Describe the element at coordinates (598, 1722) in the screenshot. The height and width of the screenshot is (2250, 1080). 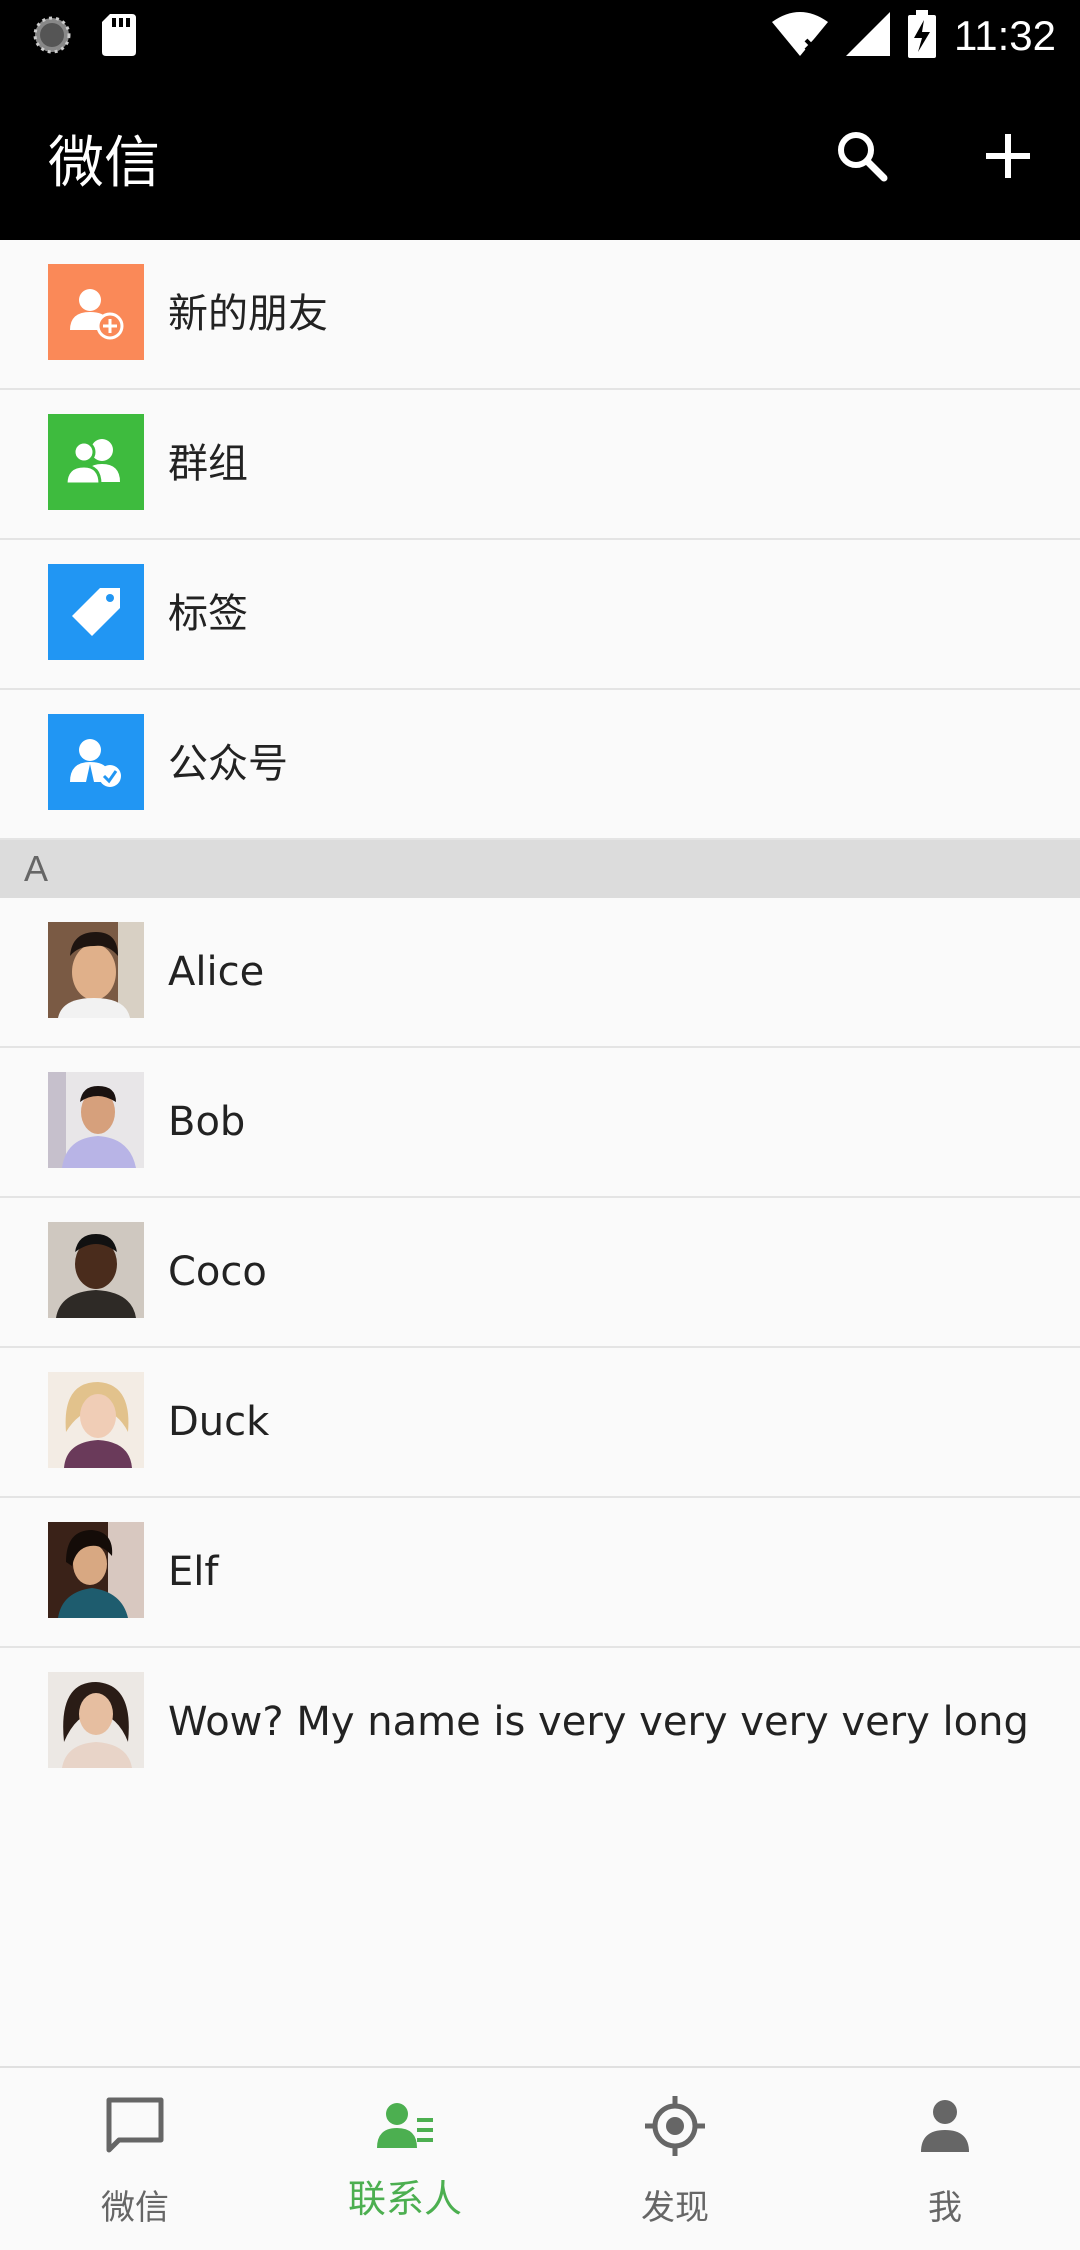
I see `contact-name: Wow? My name is very very very very long` at that location.